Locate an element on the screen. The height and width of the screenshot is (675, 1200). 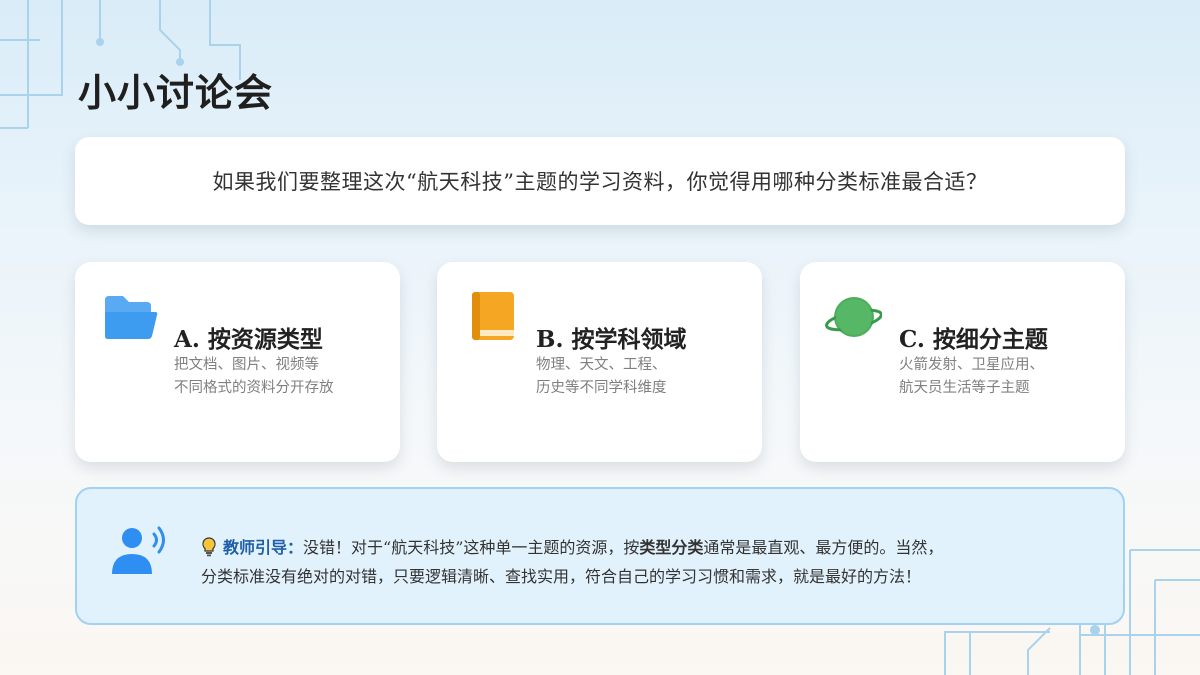
option-description-line: 历史等不同学科维度 is located at coordinates (601, 388).